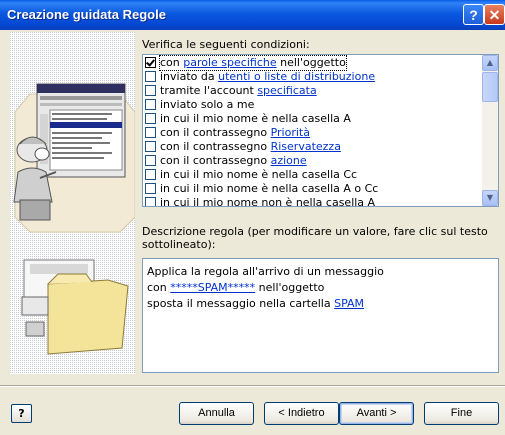 Image resolution: width=505 pixels, height=435 pixels. Describe the element at coordinates (349, 303) in the screenshot. I see `spam-folder-link: SPAM` at that location.